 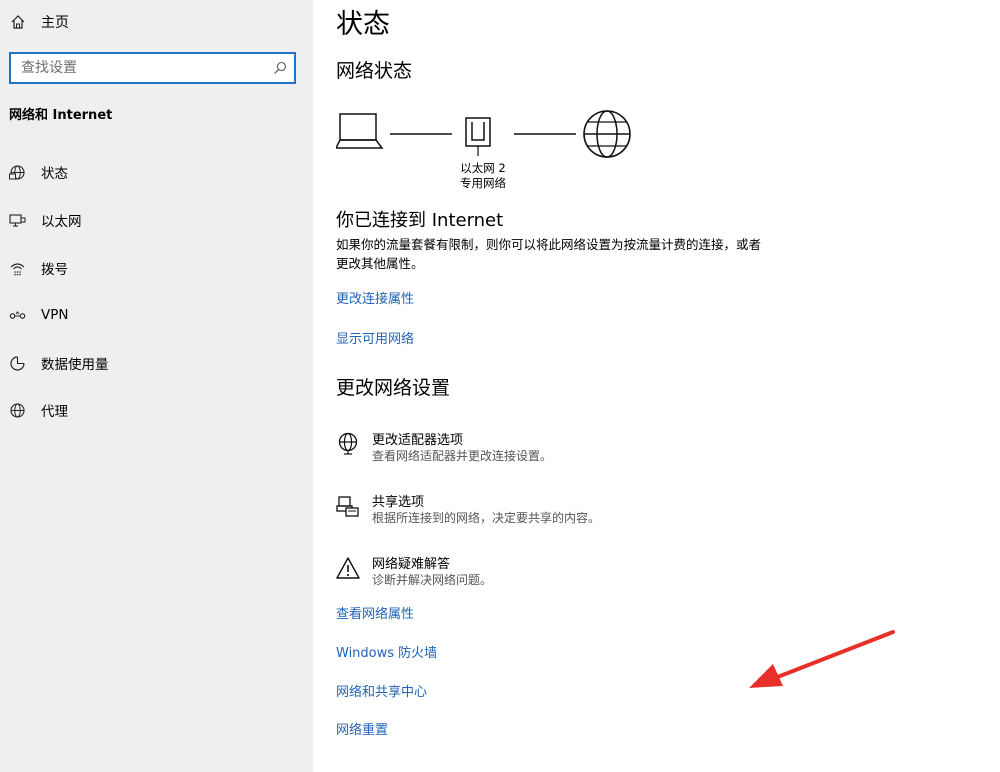 I want to click on network-status-heading: 网络状态, so click(x=374, y=71).